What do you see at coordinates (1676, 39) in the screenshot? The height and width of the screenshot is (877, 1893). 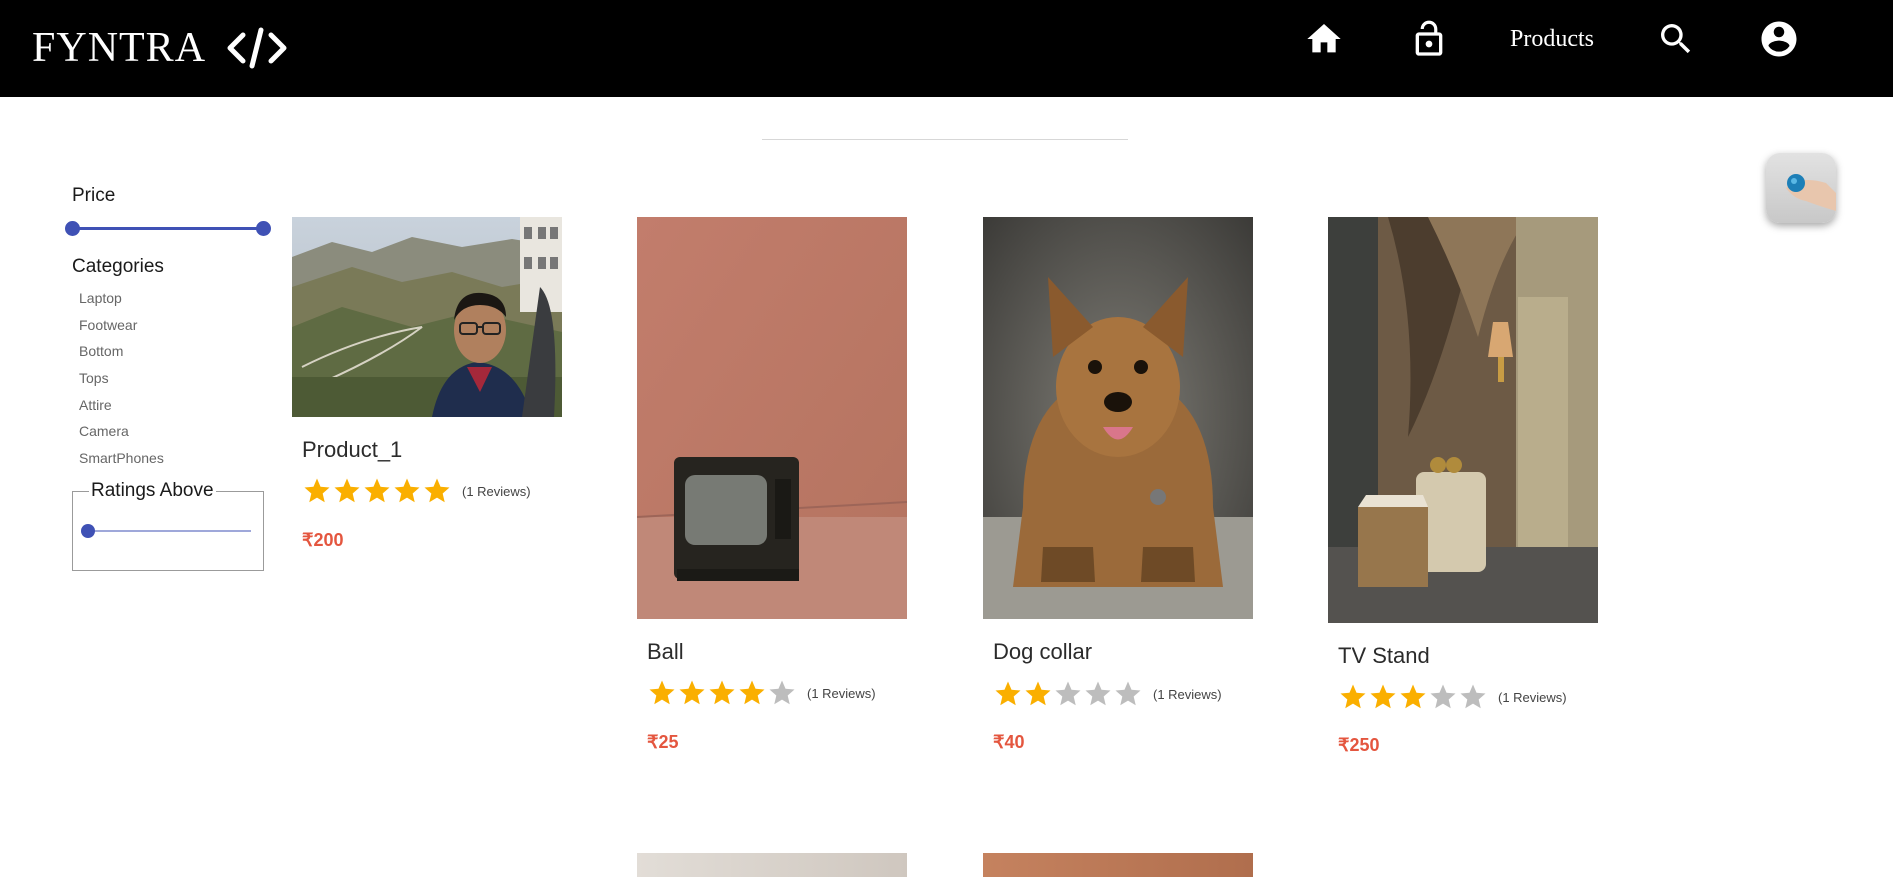 I see `search-icon` at bounding box center [1676, 39].